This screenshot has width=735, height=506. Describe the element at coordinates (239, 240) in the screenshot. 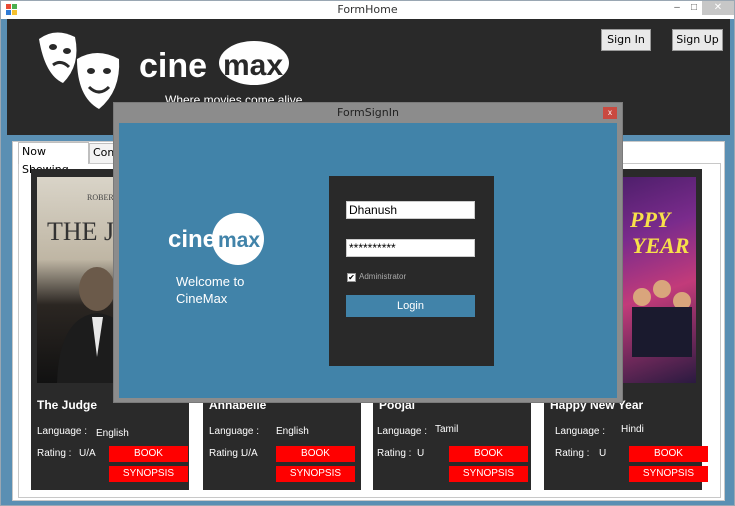

I see `dialog-logo-max-text: max` at that location.